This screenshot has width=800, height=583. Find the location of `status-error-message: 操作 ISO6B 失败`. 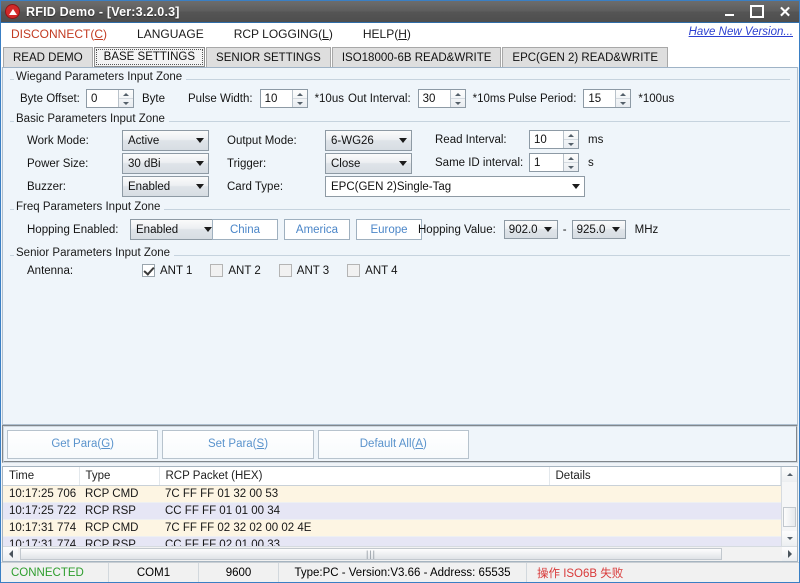

status-error-message: 操作 ISO6B 失败 is located at coordinates (580, 573).